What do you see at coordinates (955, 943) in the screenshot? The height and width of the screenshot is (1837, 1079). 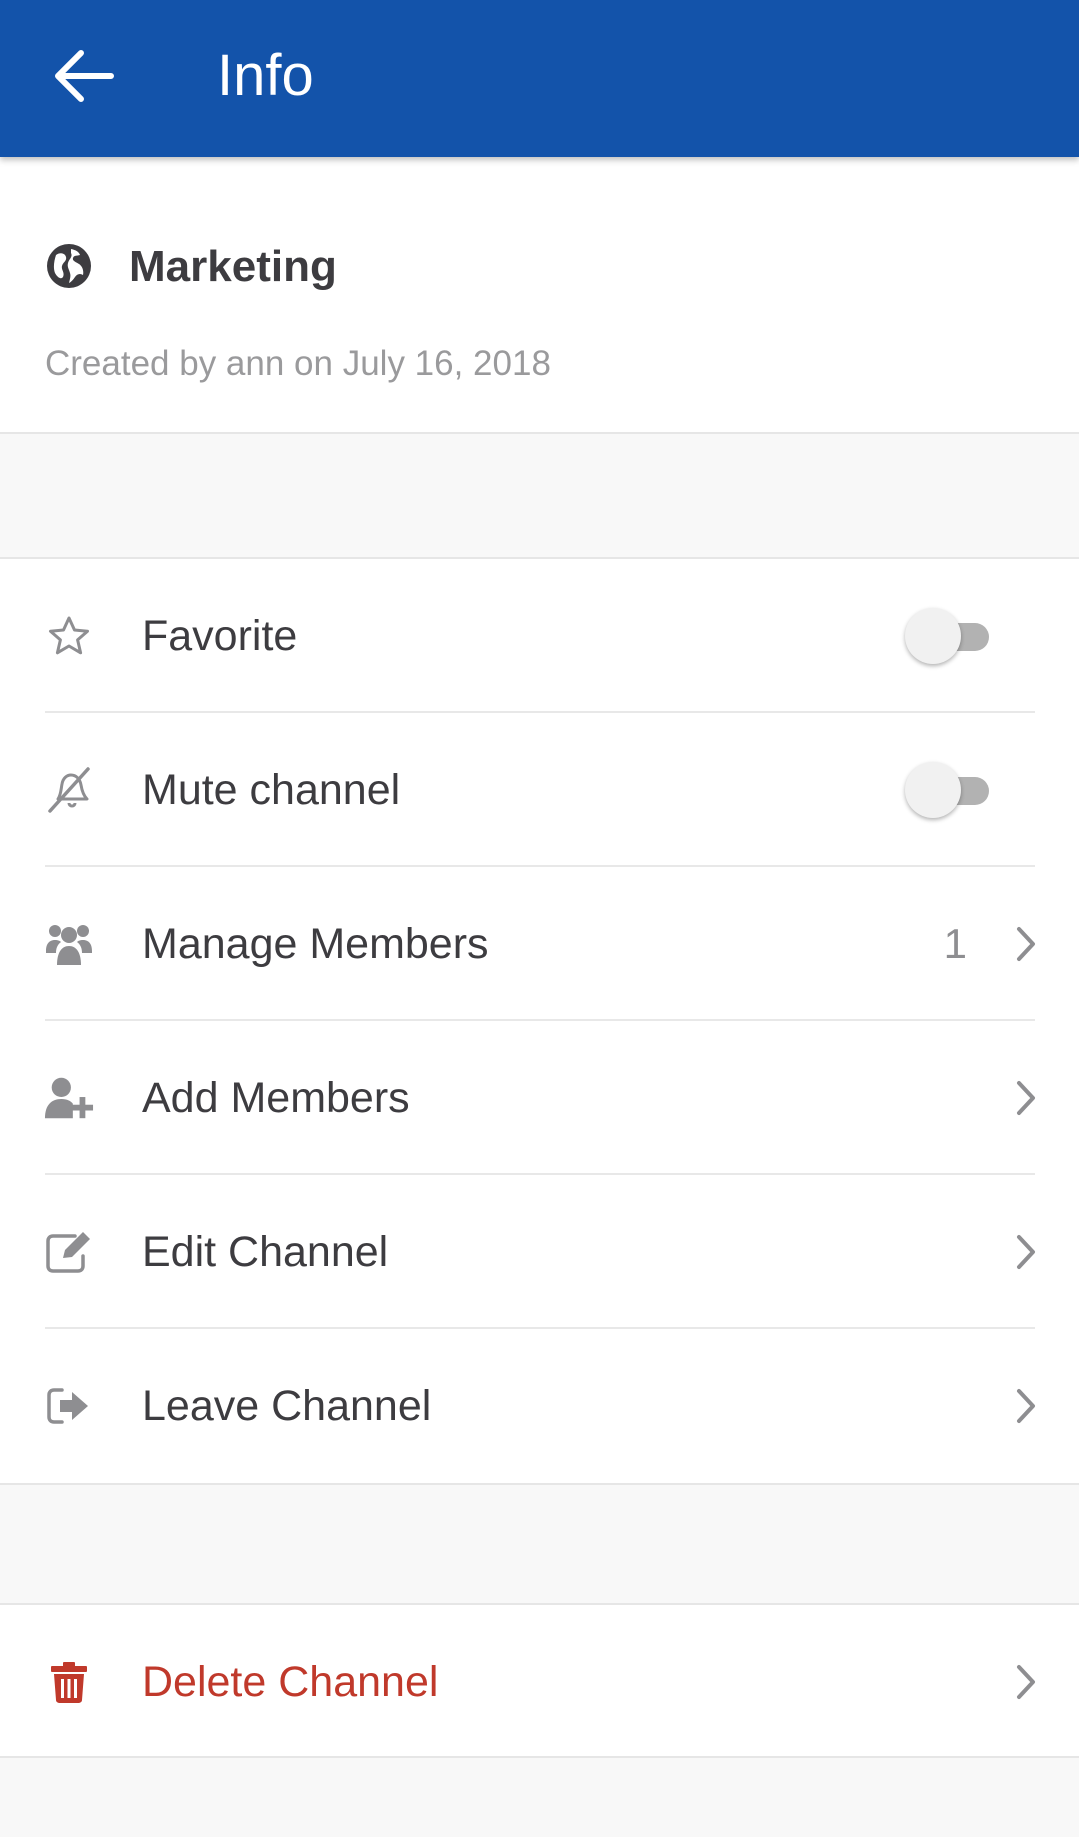 I see `member-count: 1` at bounding box center [955, 943].